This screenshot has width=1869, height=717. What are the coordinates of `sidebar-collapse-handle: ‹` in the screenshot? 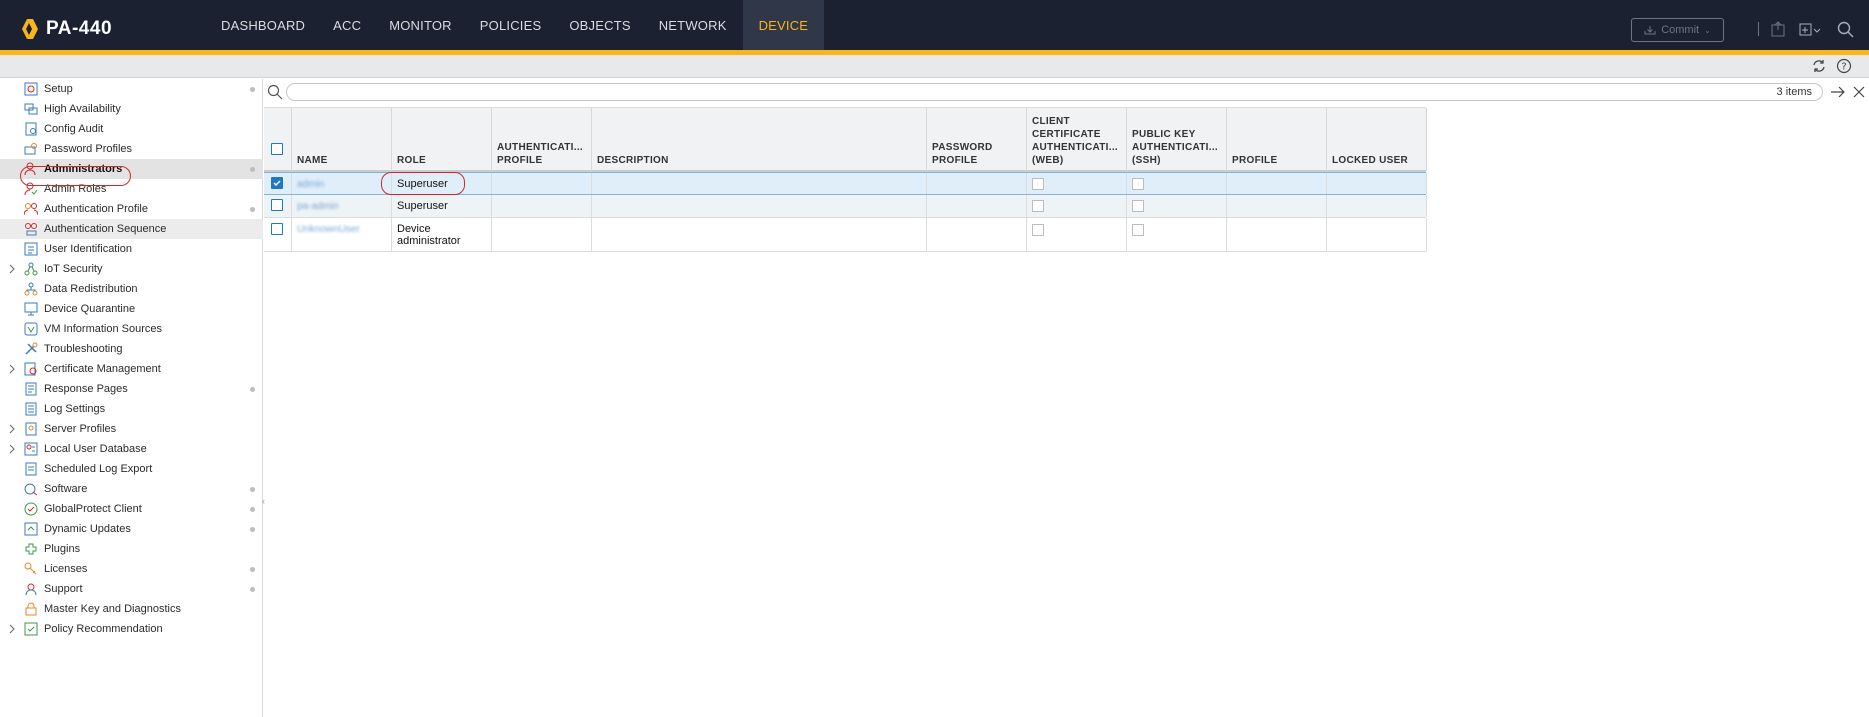 It's located at (265, 506).